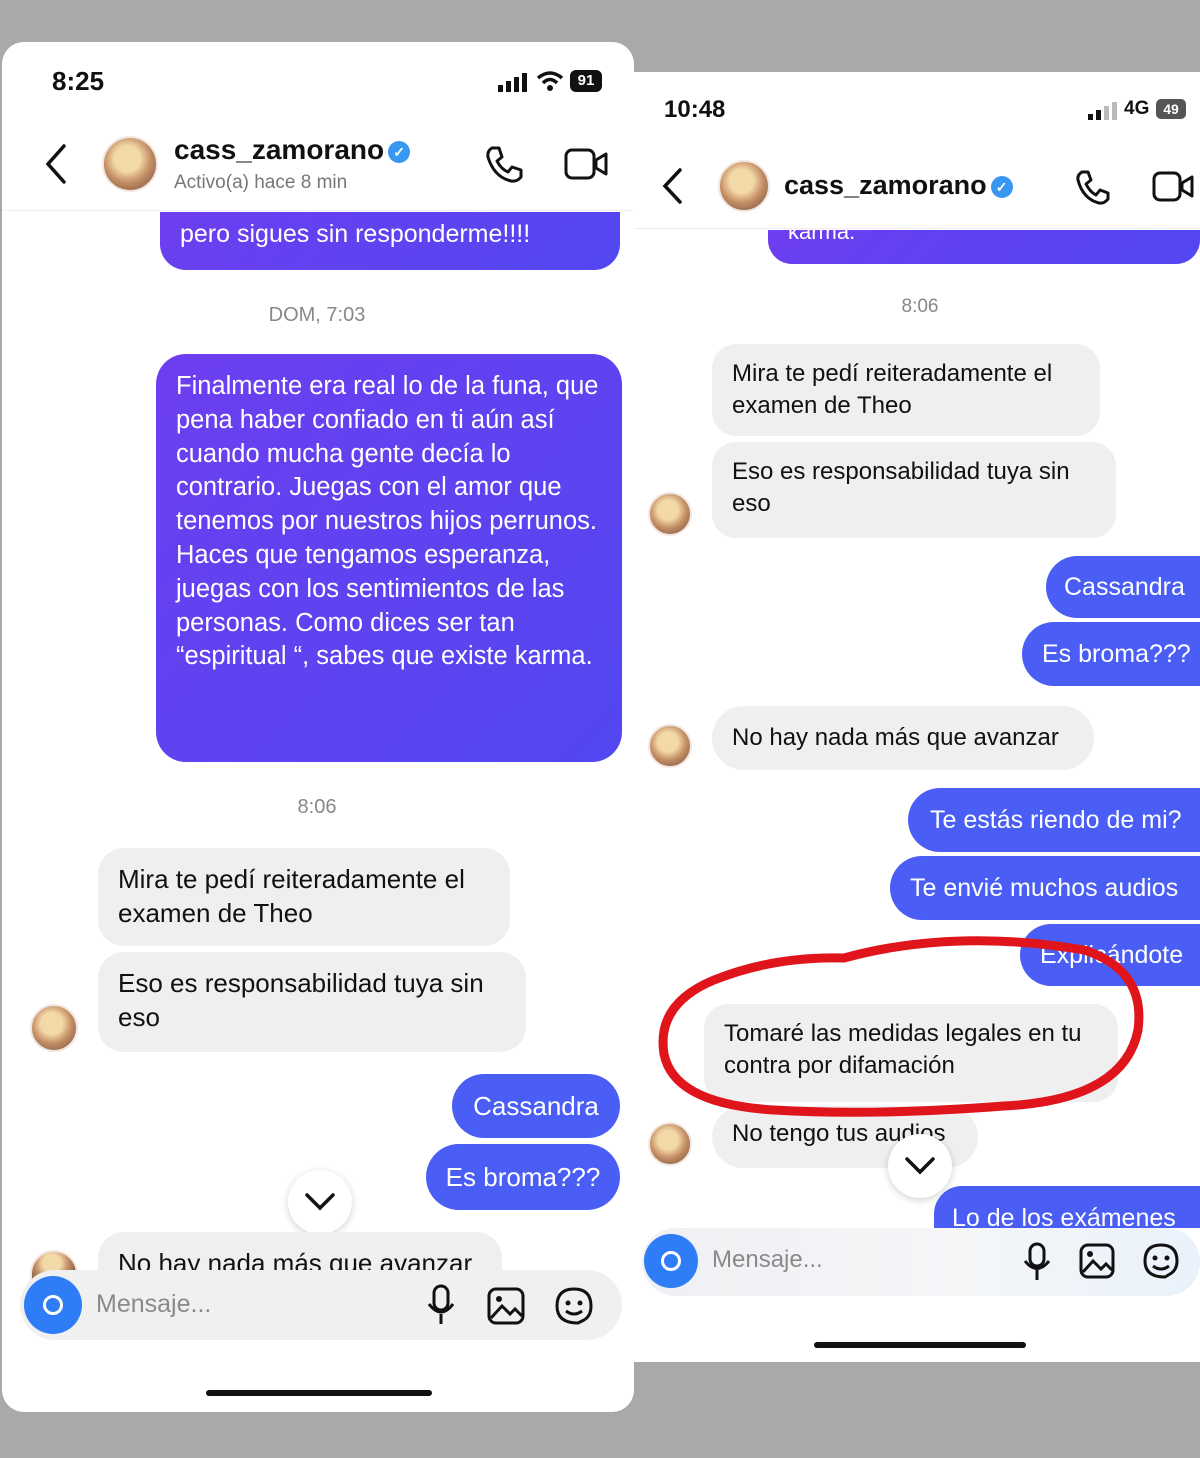 This screenshot has height=1458, width=1200. I want to click on network-type: 4G, so click(1137, 108).